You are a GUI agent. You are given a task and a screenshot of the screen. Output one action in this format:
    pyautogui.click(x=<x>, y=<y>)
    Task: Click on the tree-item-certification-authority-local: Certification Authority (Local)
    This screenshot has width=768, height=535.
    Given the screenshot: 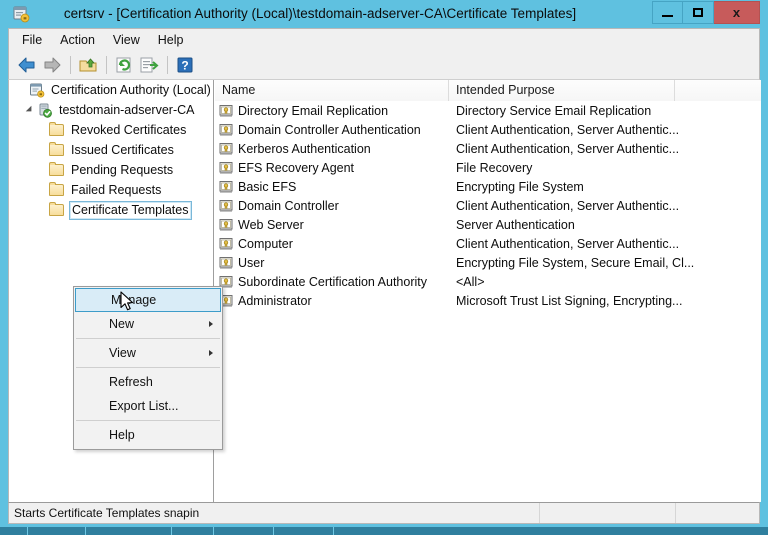 What is the action you would take?
    pyautogui.click(x=111, y=90)
    